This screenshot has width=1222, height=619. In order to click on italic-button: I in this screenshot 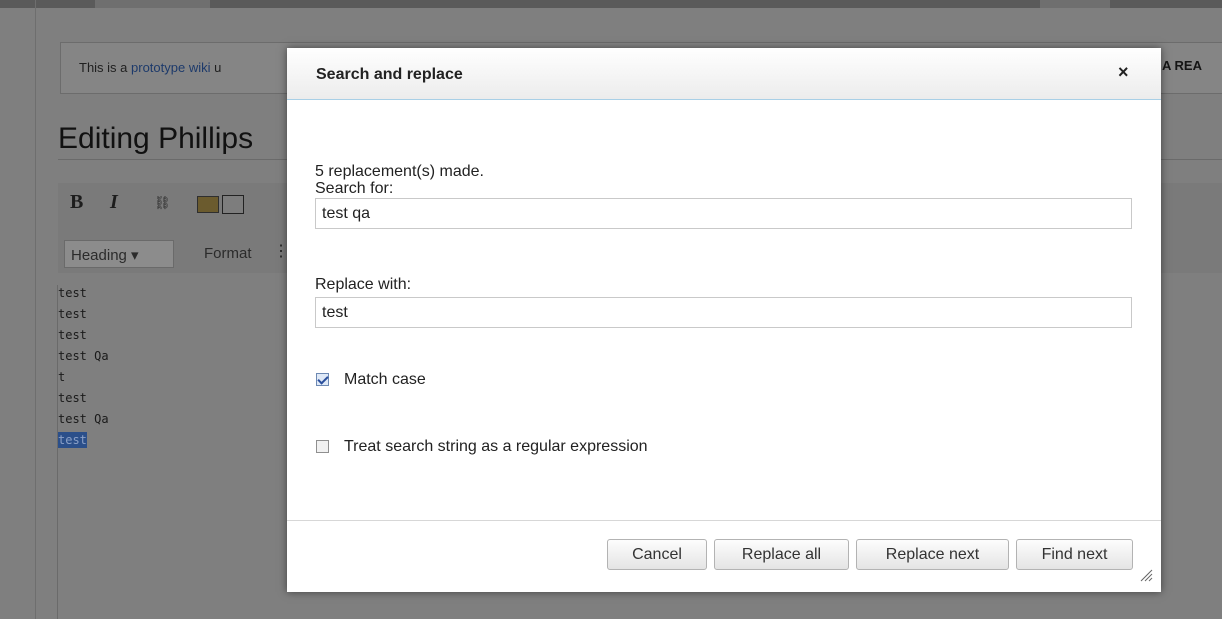, I will do `click(114, 202)`.